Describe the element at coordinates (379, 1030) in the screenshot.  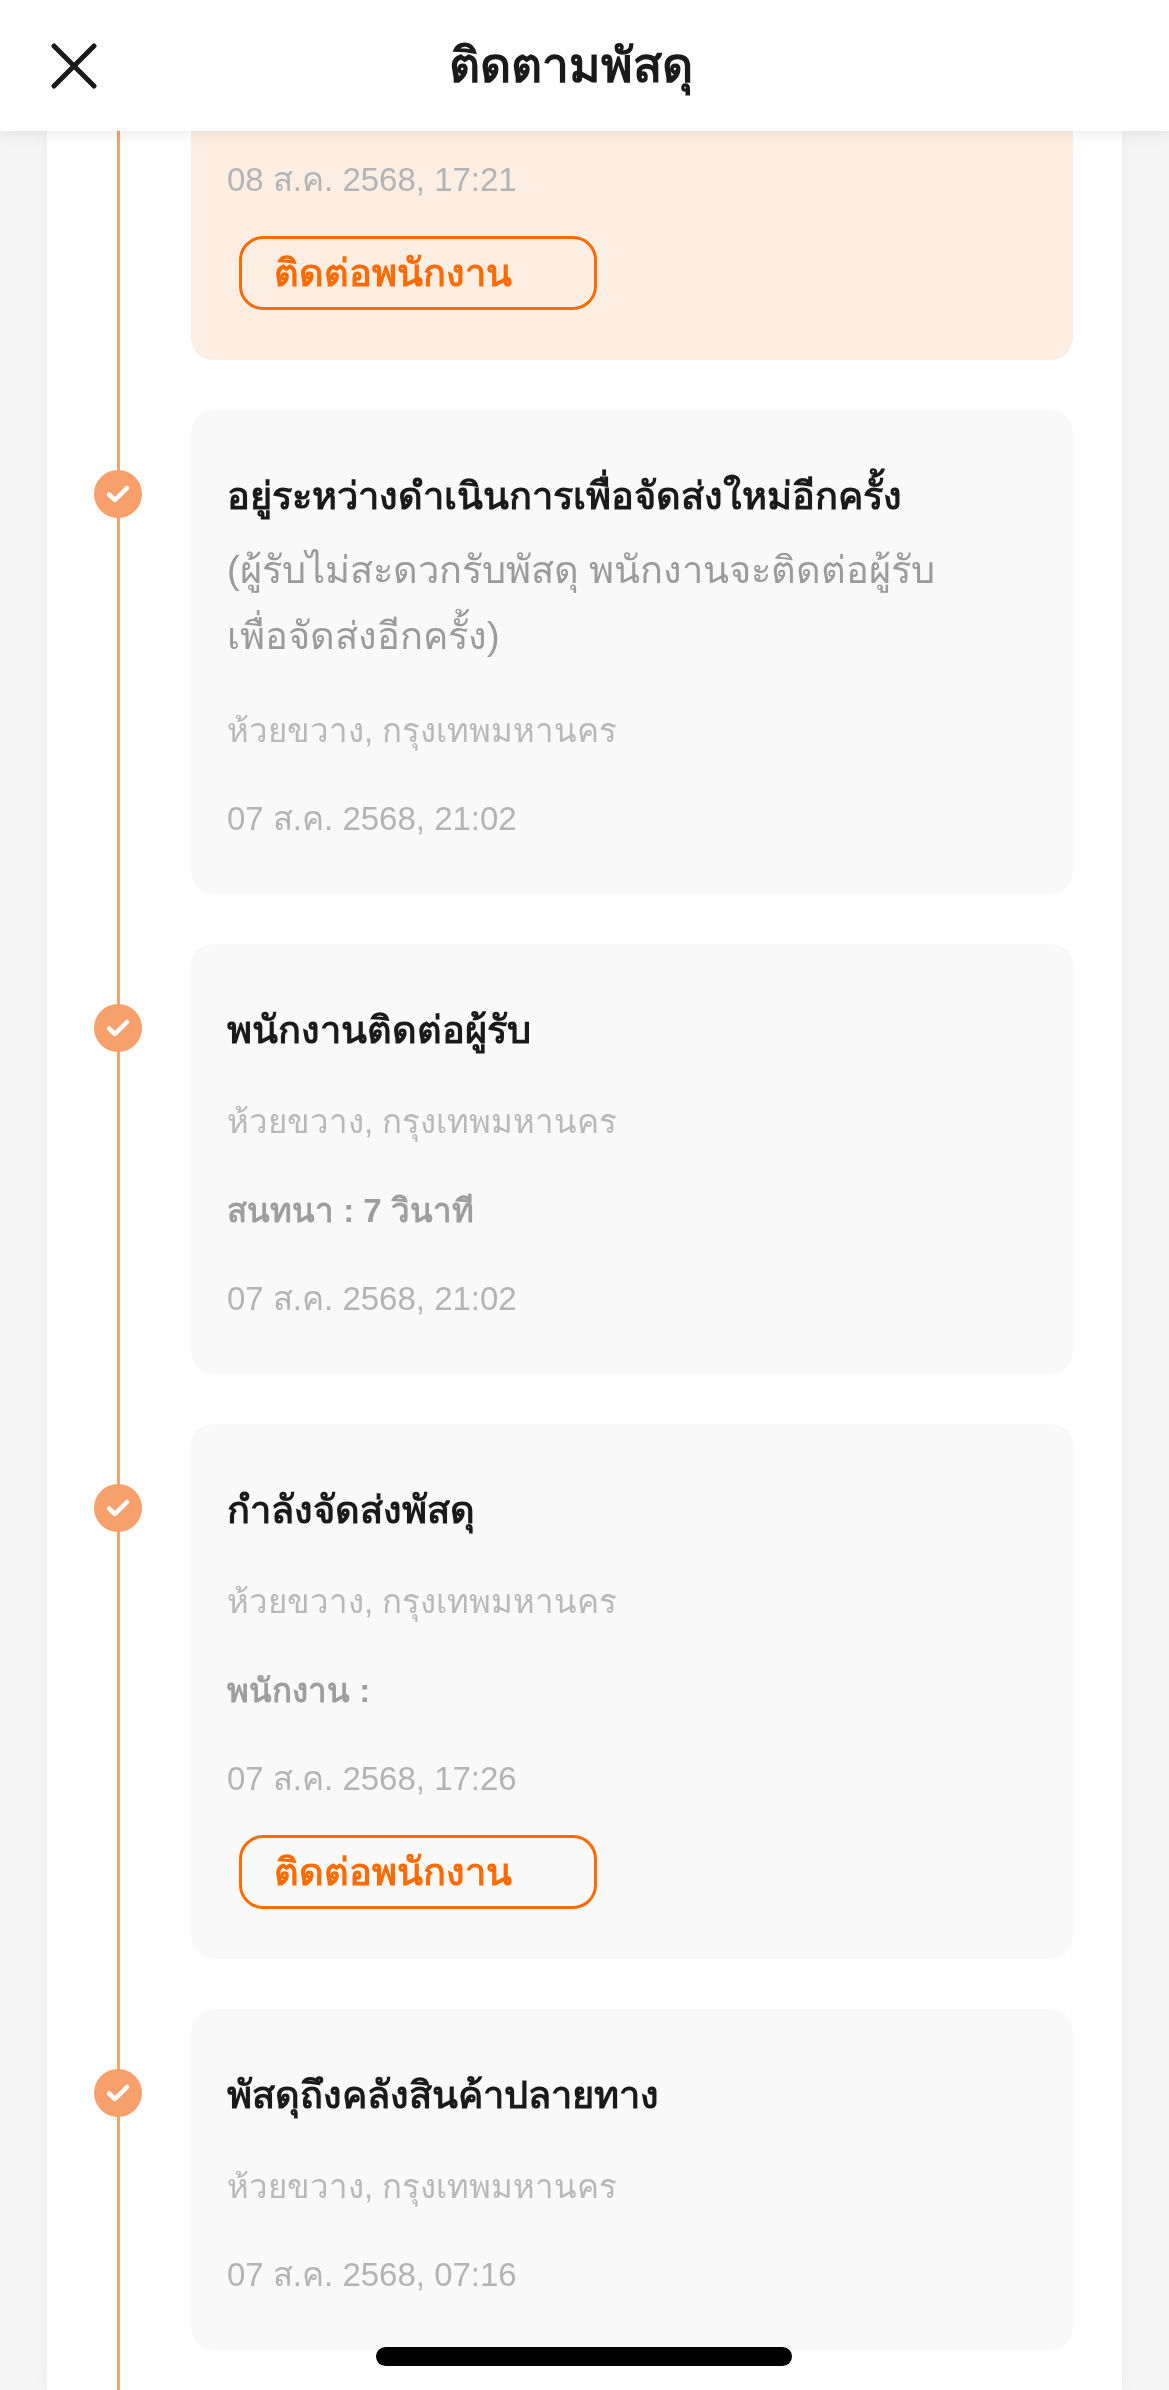
I see `event-title: พนักงานติดต่อผู้รับ` at that location.